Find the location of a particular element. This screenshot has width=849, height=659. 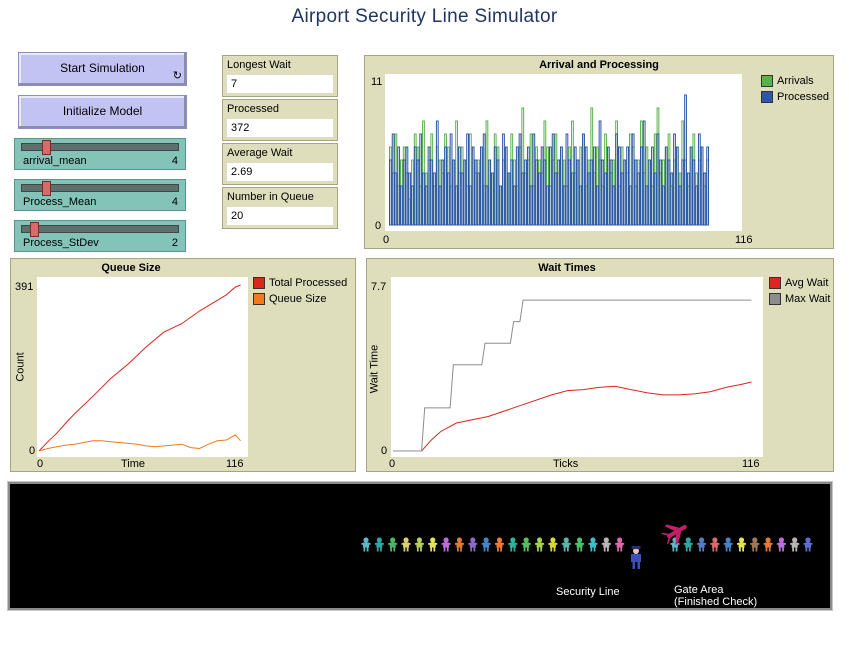

slider-2: Process_StDev 2 is located at coordinates (100, 236).